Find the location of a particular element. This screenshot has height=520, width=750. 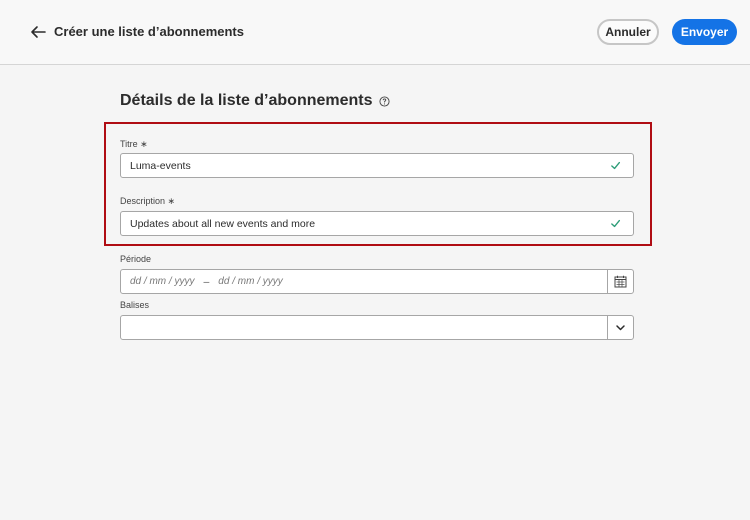

tags-dropdown-button is located at coordinates (620, 327).